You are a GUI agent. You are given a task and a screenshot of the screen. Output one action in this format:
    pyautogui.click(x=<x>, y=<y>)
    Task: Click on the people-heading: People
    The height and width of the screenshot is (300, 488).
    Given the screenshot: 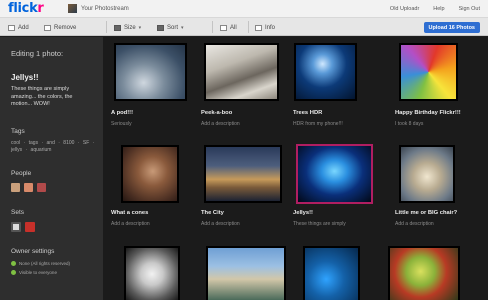 What is the action you would take?
    pyautogui.click(x=21, y=173)
    